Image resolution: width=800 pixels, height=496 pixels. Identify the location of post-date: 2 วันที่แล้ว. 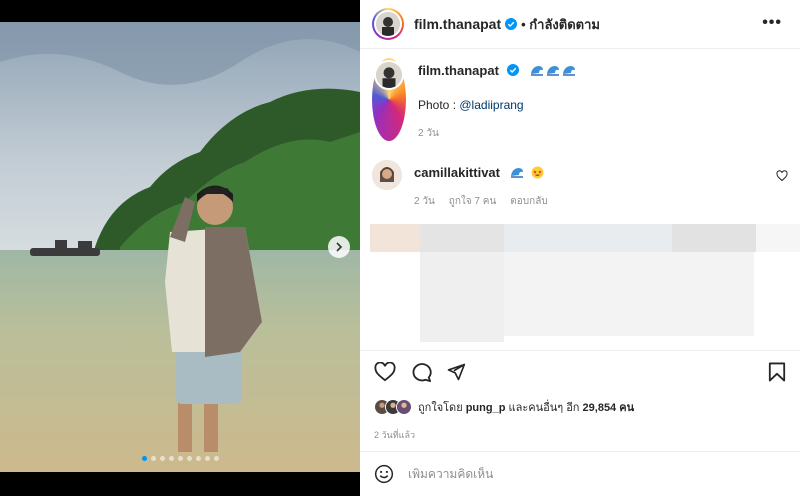
(394, 435).